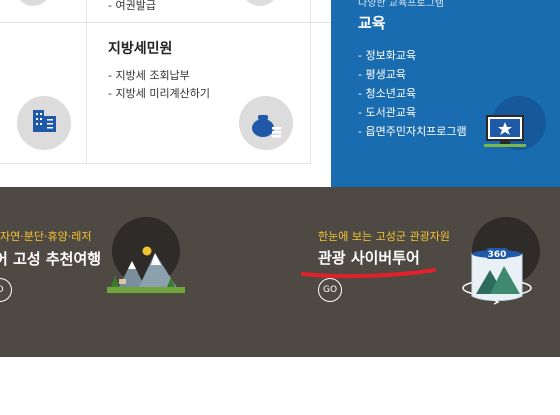 The height and width of the screenshot is (415, 560). What do you see at coordinates (505, 131) in the screenshot?
I see `monitor-star-icon` at bounding box center [505, 131].